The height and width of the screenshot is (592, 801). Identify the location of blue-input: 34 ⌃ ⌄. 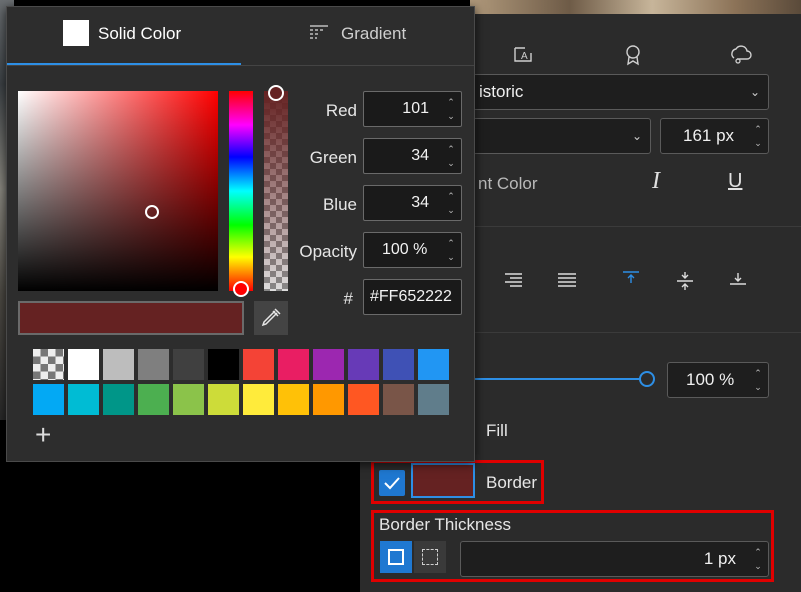
(412, 203).